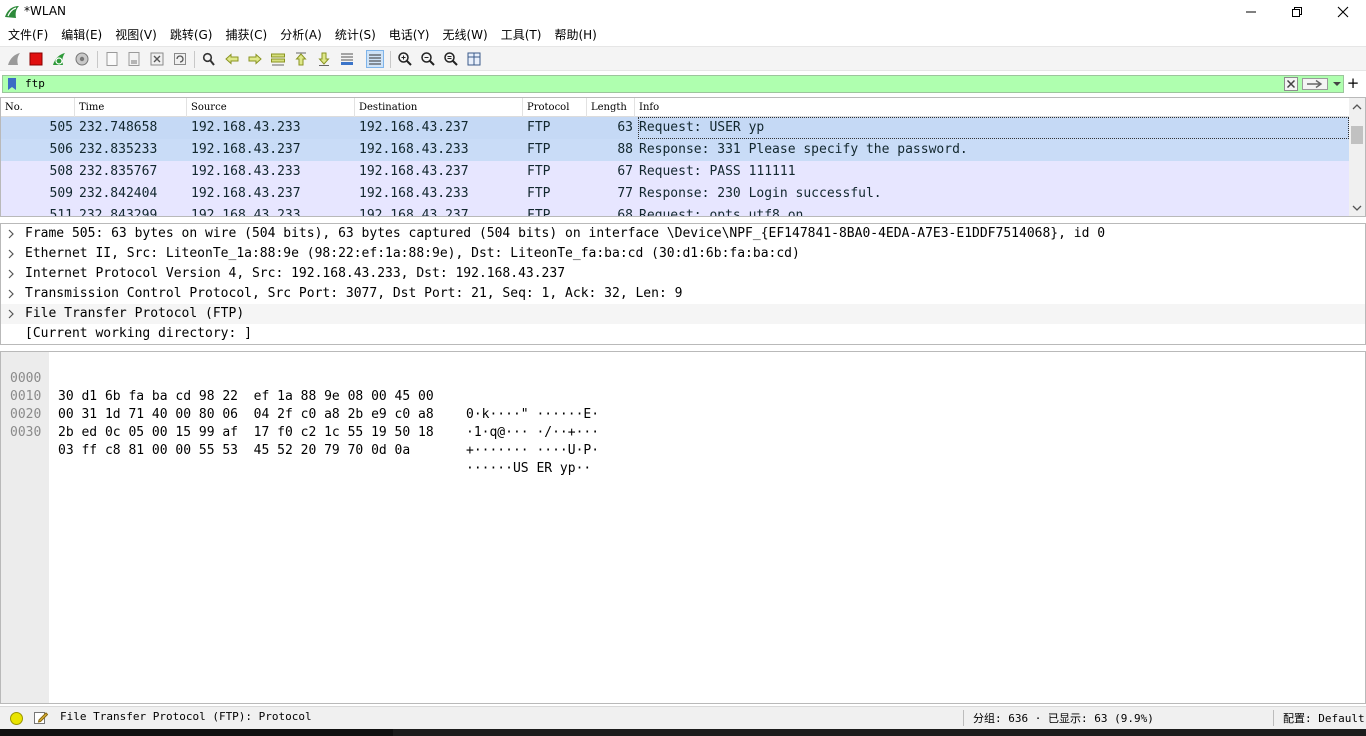 This screenshot has height=736, width=1366. Describe the element at coordinates (1343, 12) in the screenshot. I see `close-button` at that location.